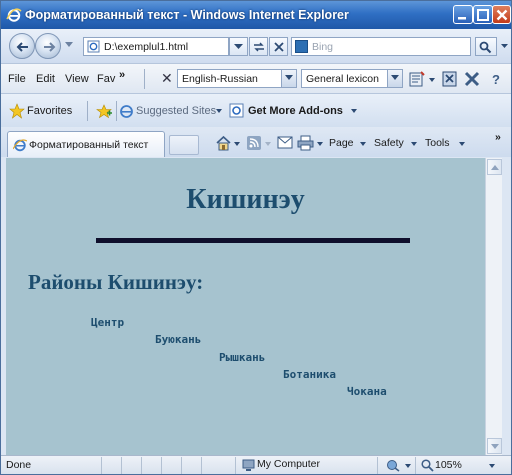 The image size is (512, 475). I want to click on language-pair-select: English-Russian, so click(237, 78).